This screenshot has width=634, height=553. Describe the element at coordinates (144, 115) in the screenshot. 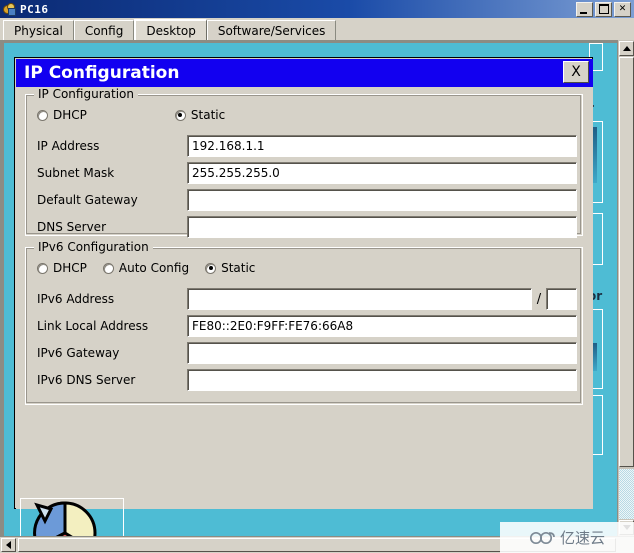

I see `ipv4-mode-radio-group: DHCP Static` at that location.